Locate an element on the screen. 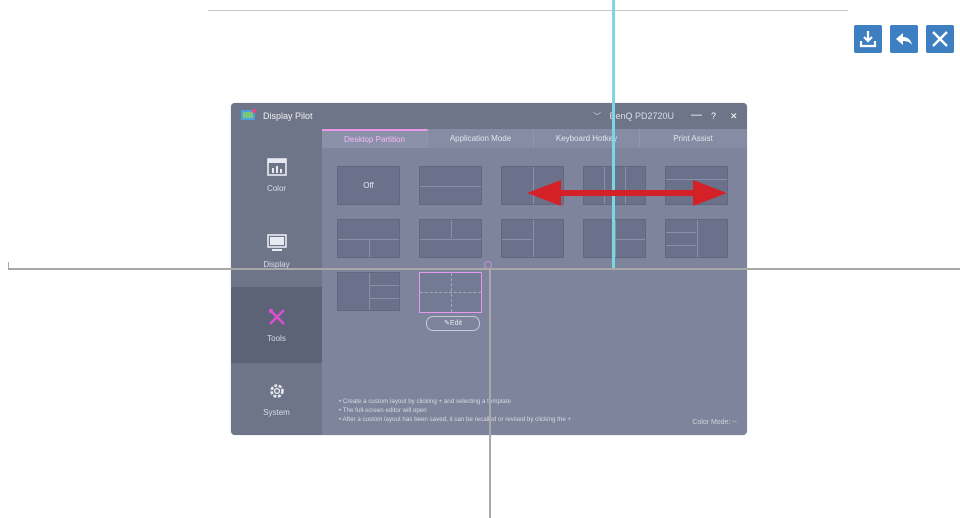 Image resolution: width=960 pixels, height=518 pixels. monitor-select: ﹀ BenQ PD2720U is located at coordinates (633, 116).